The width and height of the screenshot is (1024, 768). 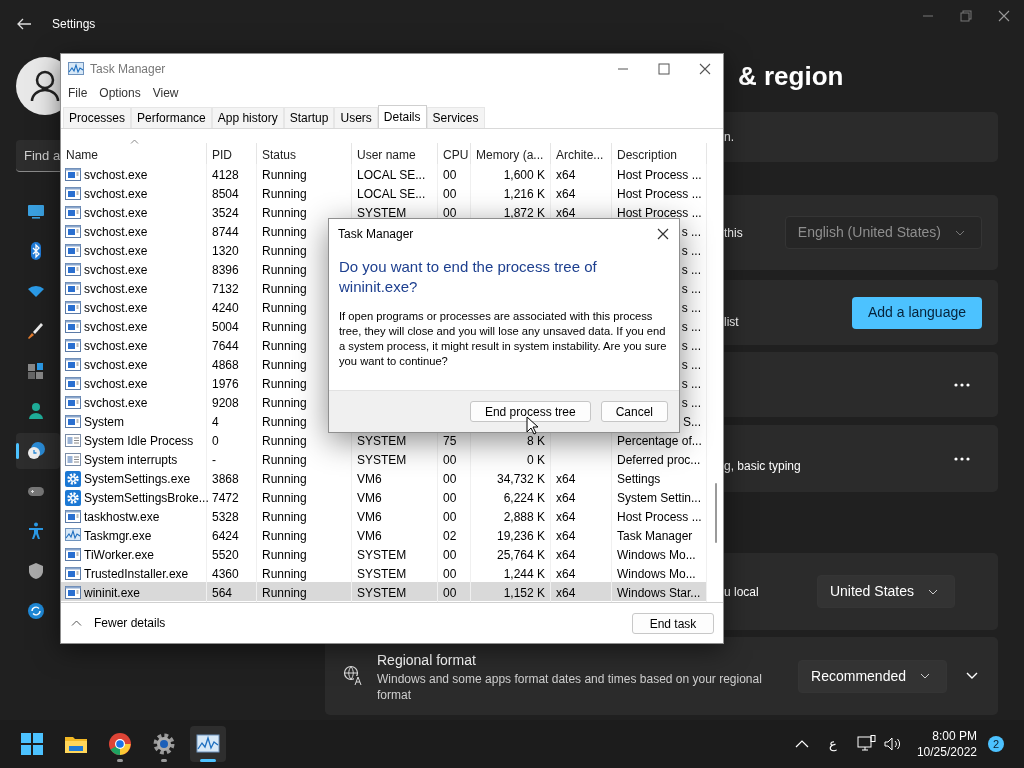 What do you see at coordinates (801, 744) in the screenshot?
I see `chevron-up-icon` at bounding box center [801, 744].